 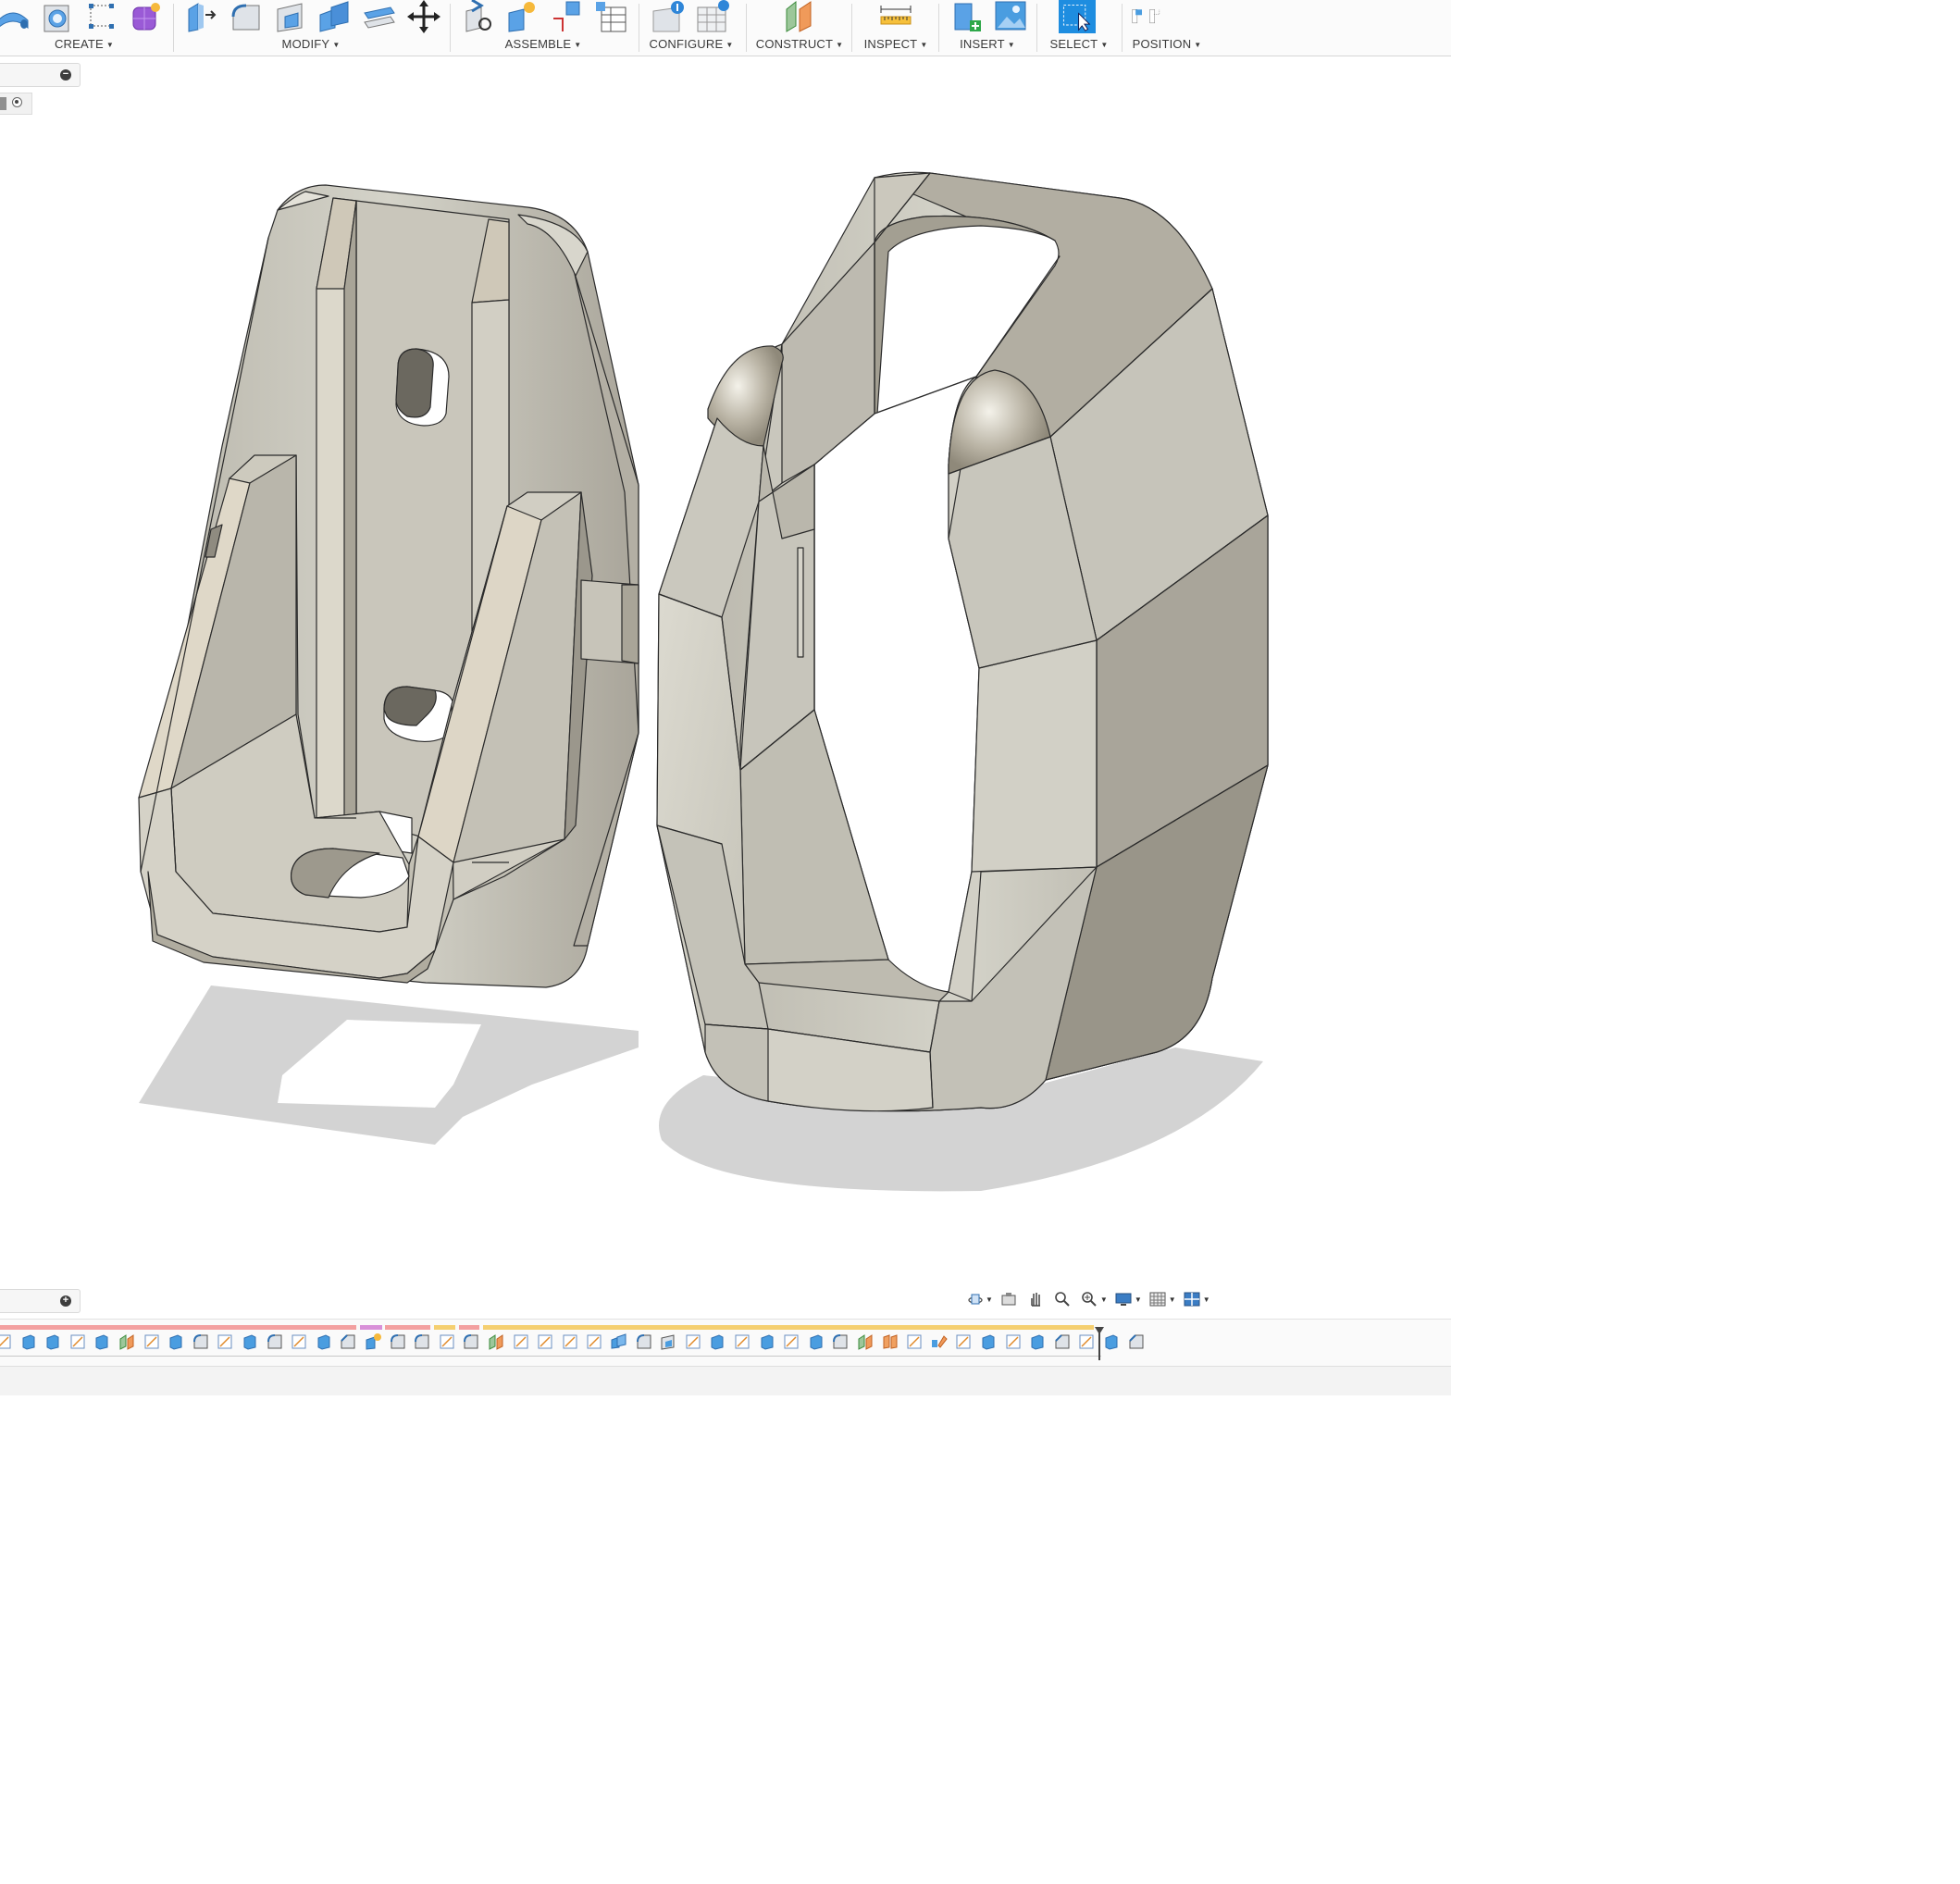 I want to click on orbit-icon, so click(x=974, y=1299).